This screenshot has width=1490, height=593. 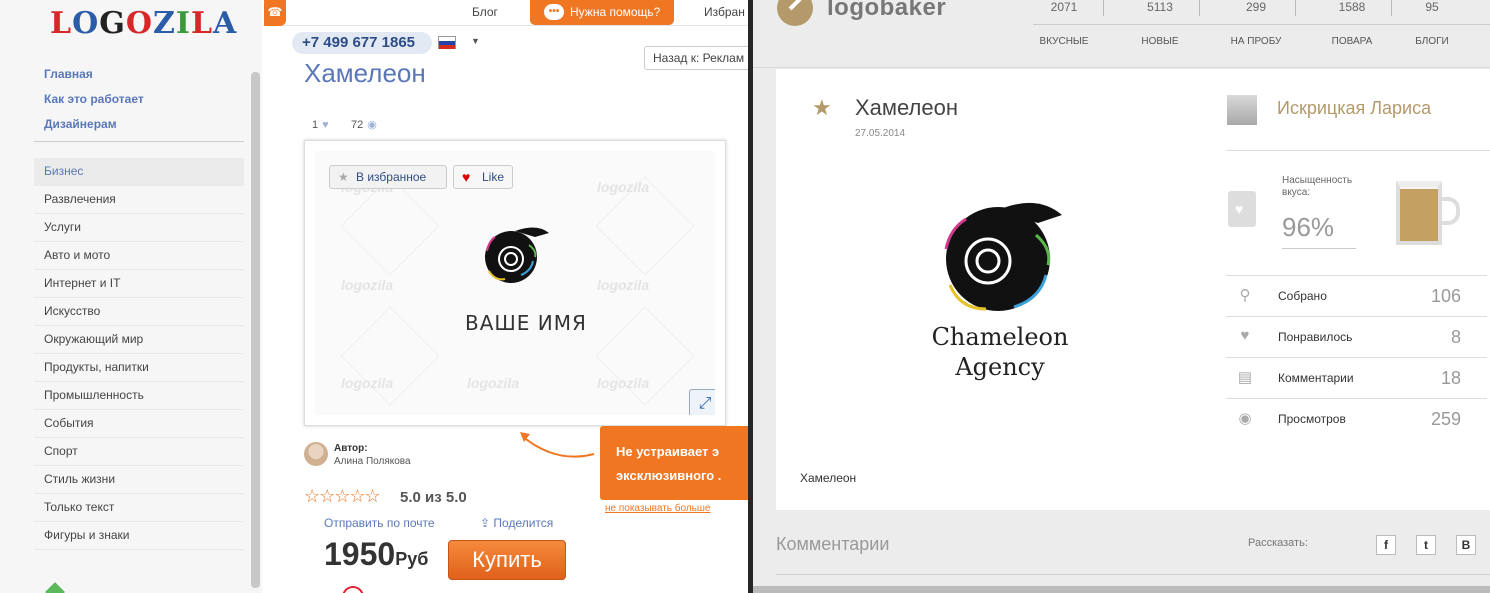 What do you see at coordinates (1121, 589) in the screenshot?
I see `horizontal-scrollbar` at bounding box center [1121, 589].